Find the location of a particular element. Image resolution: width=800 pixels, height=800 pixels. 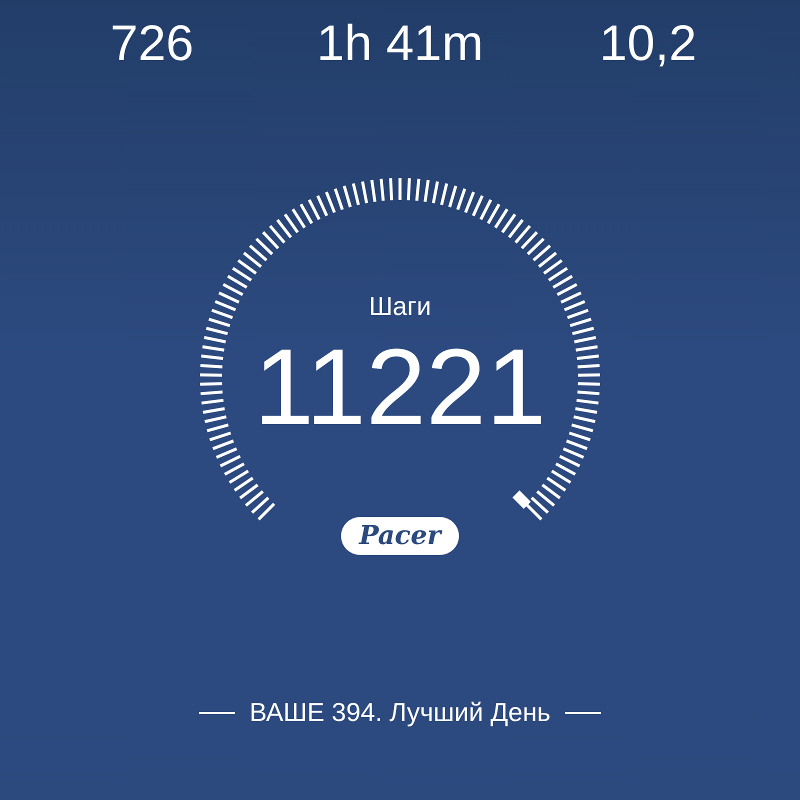

stat-value: 10,2 is located at coordinates (648, 43).